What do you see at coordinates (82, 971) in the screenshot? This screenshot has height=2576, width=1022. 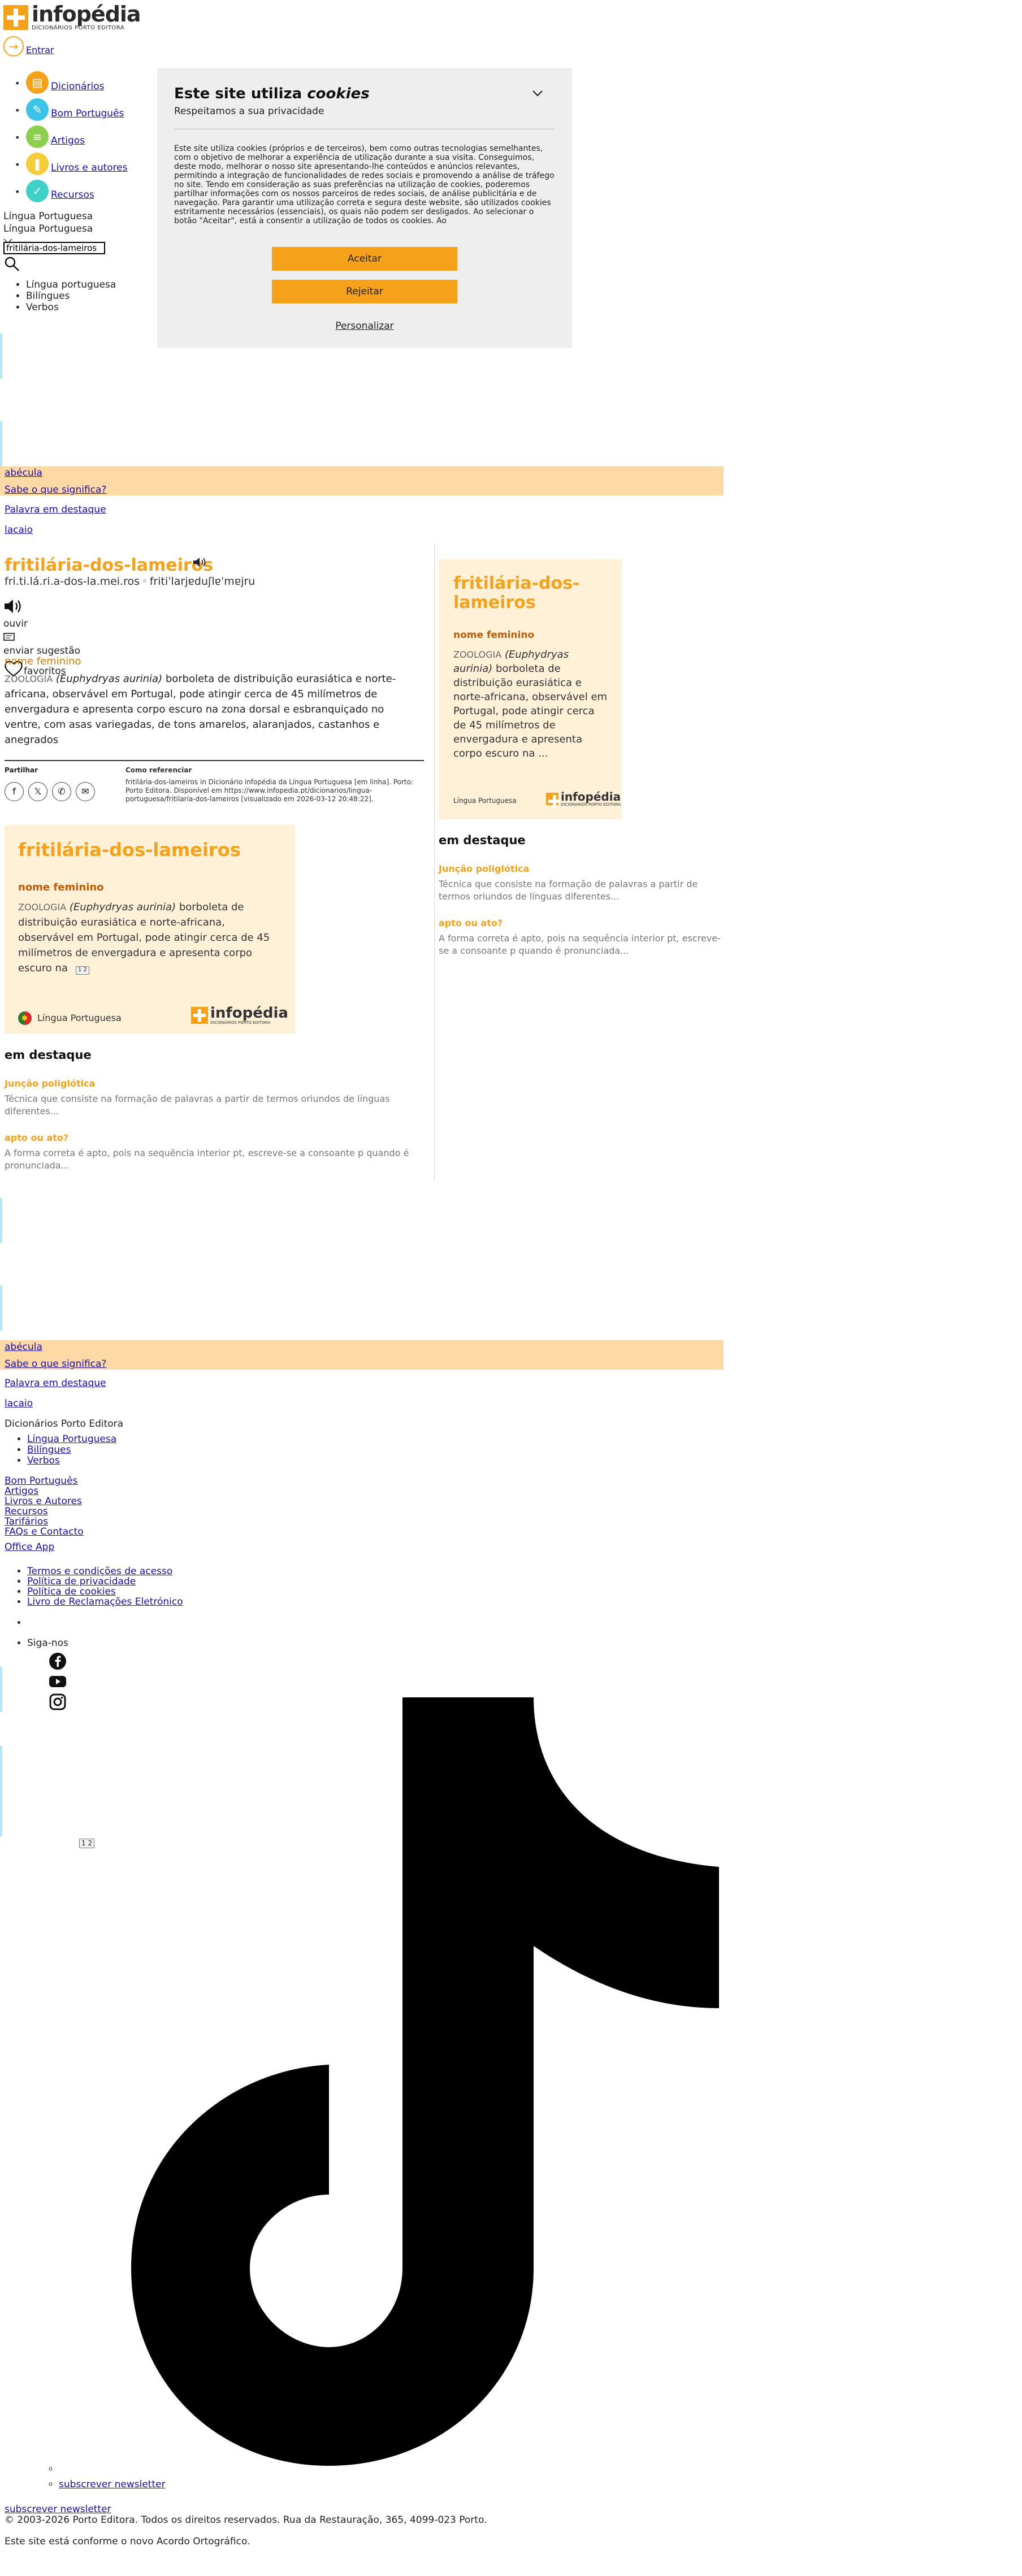 I see `card-pager: 1 2` at bounding box center [82, 971].